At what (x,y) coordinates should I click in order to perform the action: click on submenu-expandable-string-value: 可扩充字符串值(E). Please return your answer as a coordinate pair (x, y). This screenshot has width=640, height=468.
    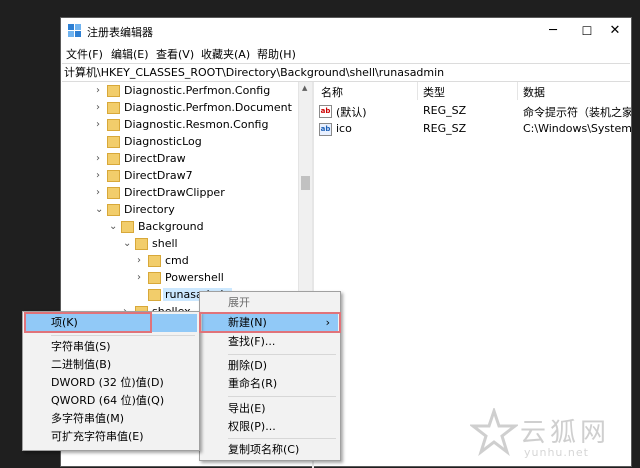
    Looking at the image, I should click on (111, 437).